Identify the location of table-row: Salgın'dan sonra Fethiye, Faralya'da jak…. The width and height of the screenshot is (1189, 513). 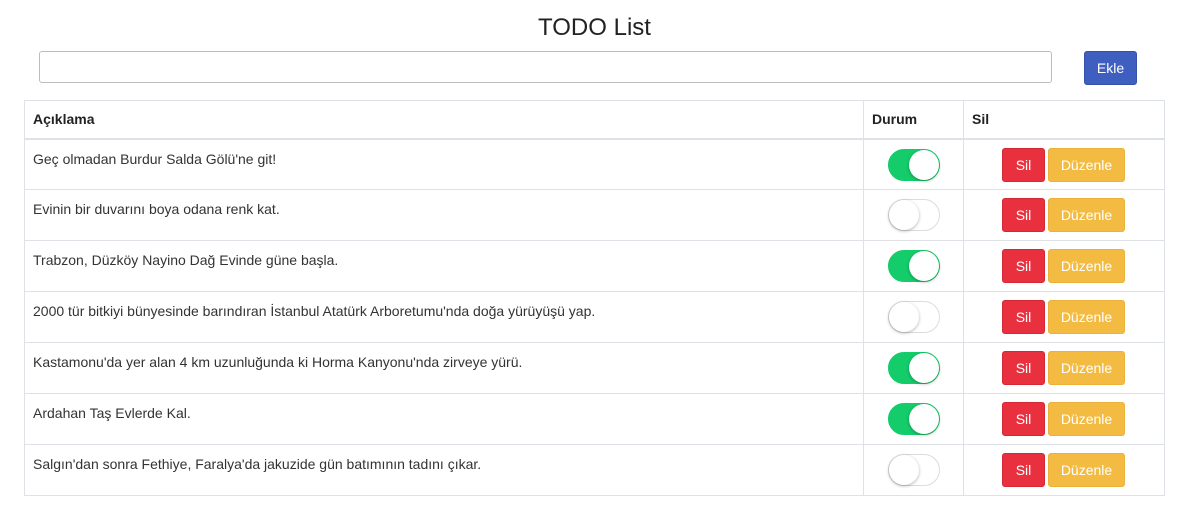
(594, 470).